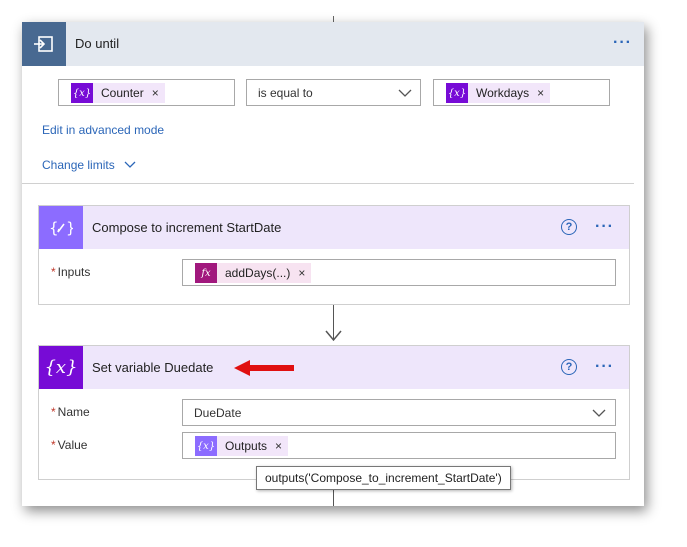  I want to click on counter-token: {x} Counter ×, so click(118, 93).